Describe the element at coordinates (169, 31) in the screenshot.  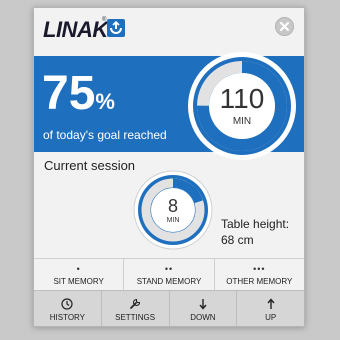
I see `header: LINAK ®` at that location.